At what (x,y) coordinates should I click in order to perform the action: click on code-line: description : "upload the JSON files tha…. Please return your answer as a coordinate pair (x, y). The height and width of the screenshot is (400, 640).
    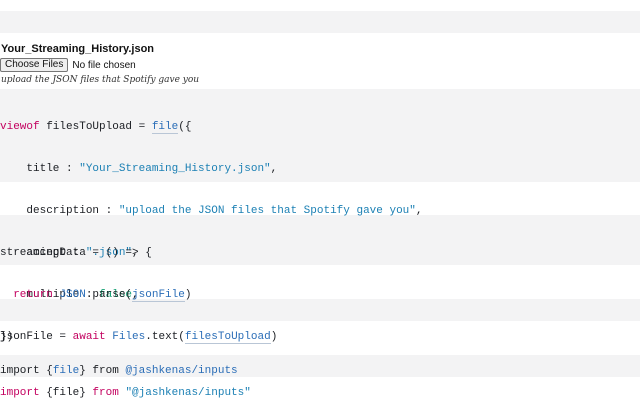
    Looking at the image, I should click on (211, 211).